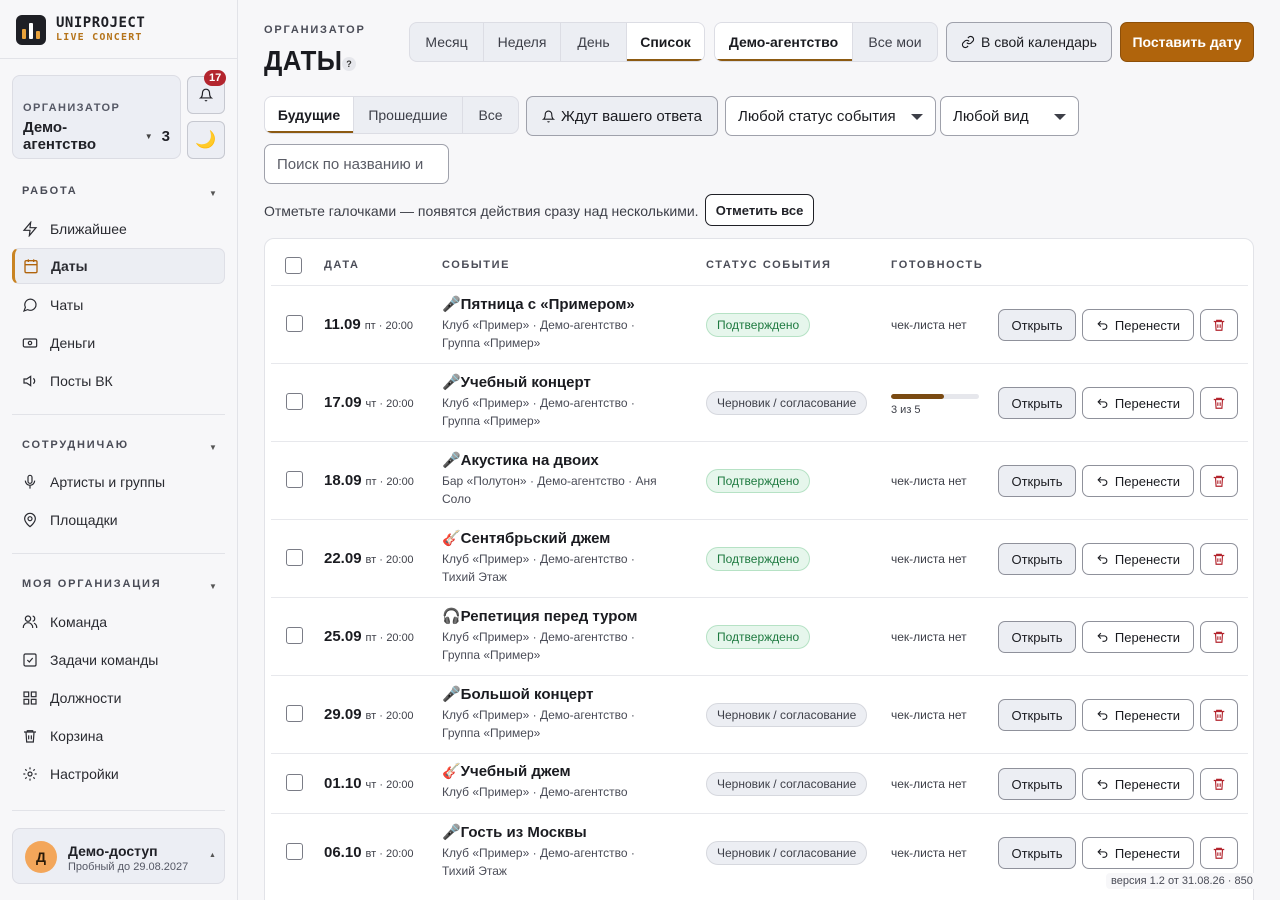 This screenshot has width=1280, height=900. Describe the element at coordinates (520, 460) in the screenshot. I see `event-title: 🎤Акустика на двоих` at that location.